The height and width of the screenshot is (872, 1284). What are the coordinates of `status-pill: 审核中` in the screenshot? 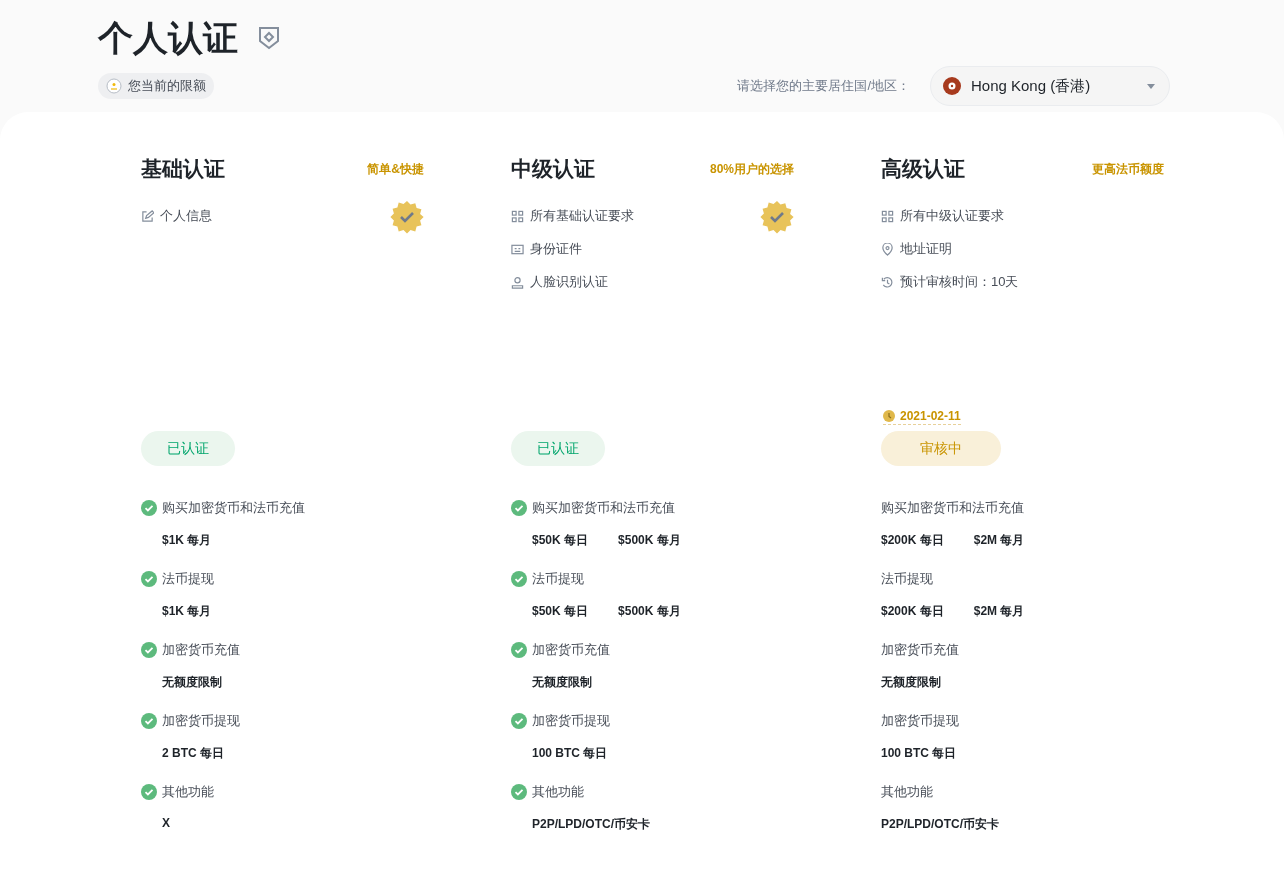 It's located at (941, 448).